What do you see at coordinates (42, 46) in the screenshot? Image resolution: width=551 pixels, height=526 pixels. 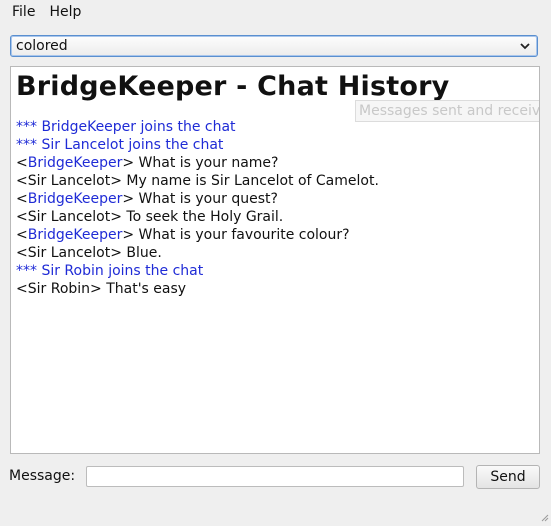 I see `style-select-value: colored` at bounding box center [42, 46].